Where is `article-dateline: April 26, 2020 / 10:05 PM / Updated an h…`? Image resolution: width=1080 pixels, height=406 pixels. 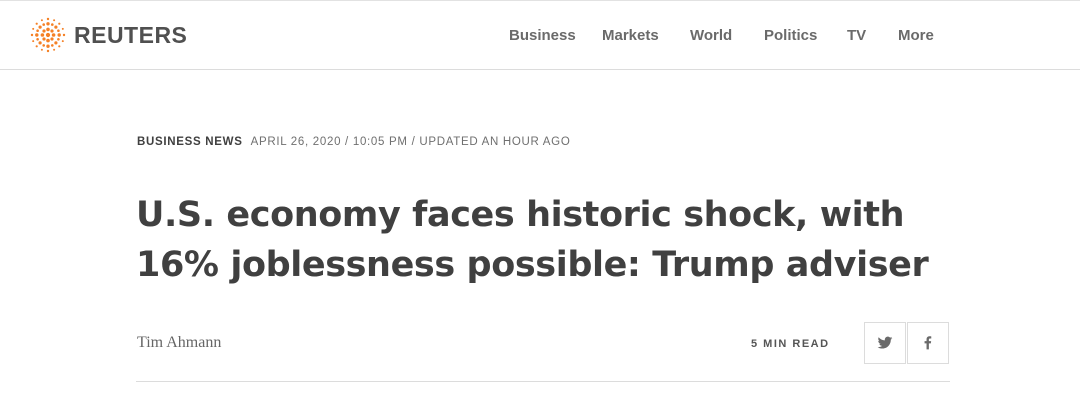 article-dateline: April 26, 2020 / 10:05 PM / Updated an h… is located at coordinates (410, 142).